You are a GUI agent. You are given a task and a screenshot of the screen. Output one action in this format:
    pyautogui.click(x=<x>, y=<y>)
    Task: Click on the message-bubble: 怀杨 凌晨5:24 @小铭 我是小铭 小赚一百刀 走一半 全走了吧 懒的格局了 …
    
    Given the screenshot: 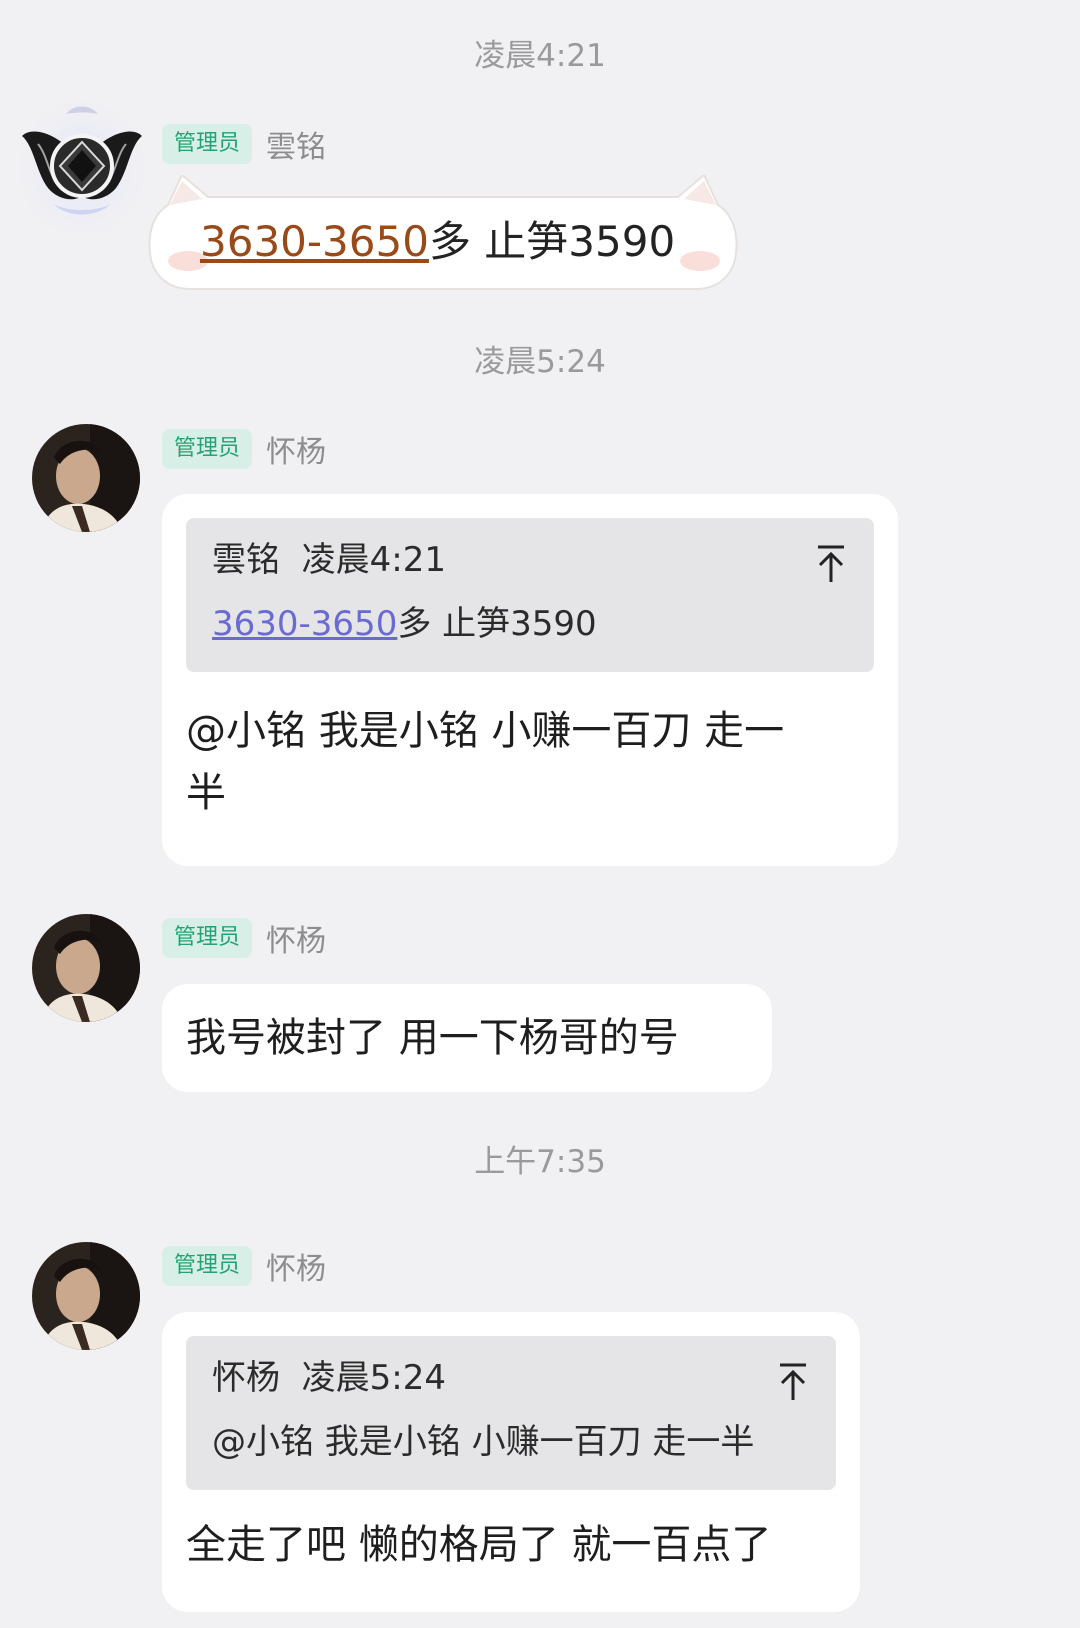 What is the action you would take?
    pyautogui.click(x=511, y=1462)
    